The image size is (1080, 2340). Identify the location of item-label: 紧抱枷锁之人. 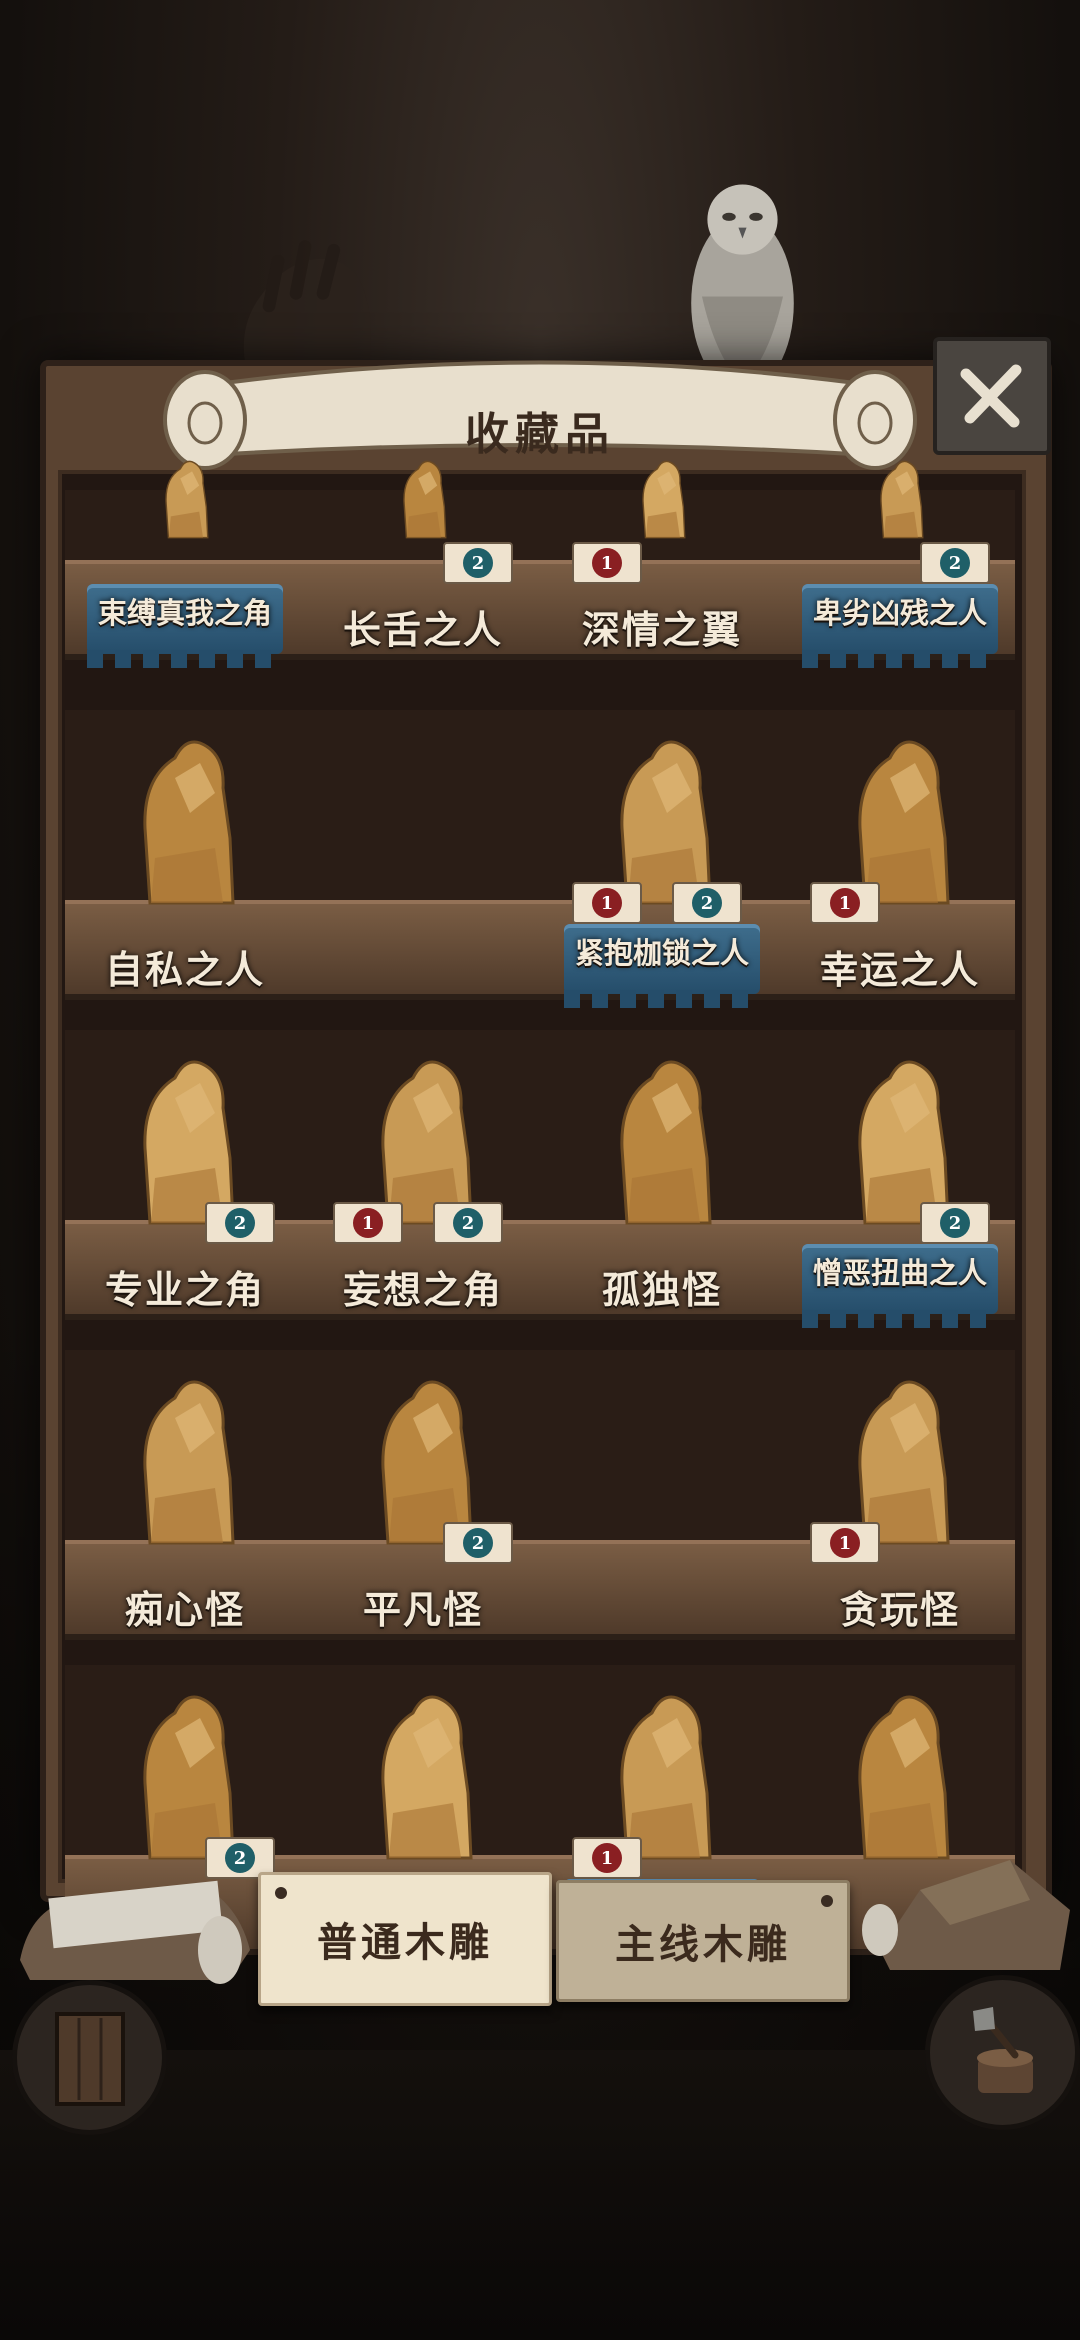
(661, 953).